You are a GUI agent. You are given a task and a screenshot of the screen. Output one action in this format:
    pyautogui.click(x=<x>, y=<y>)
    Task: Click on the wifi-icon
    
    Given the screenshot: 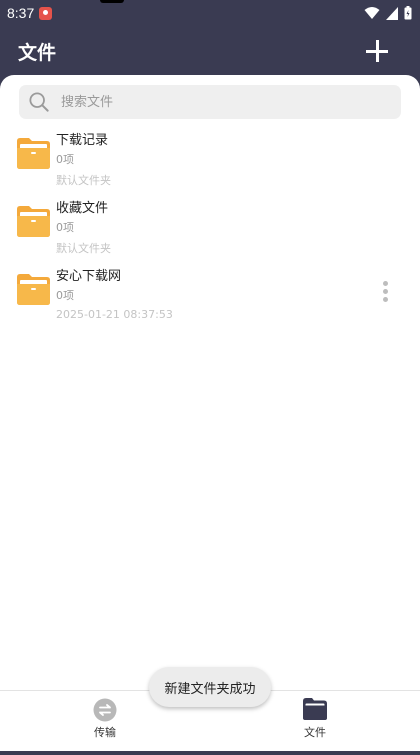 What is the action you would take?
    pyautogui.click(x=372, y=13)
    